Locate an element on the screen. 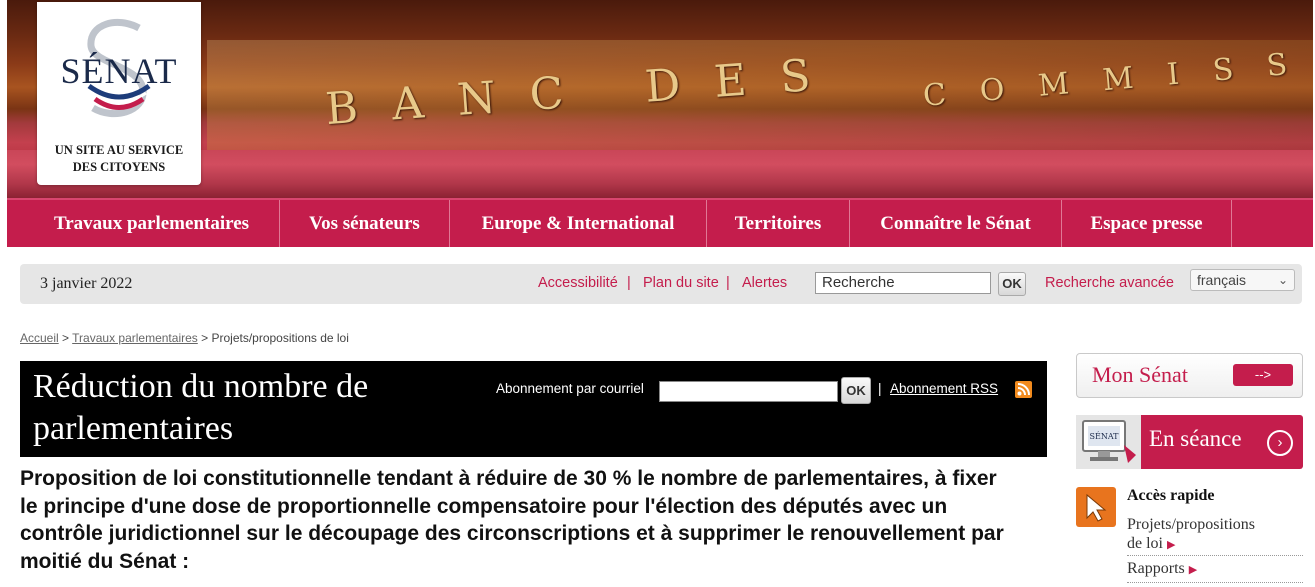 Image resolution: width=1315 pixels, height=587 pixels. logo-name: SÉNAT is located at coordinates (119, 71).